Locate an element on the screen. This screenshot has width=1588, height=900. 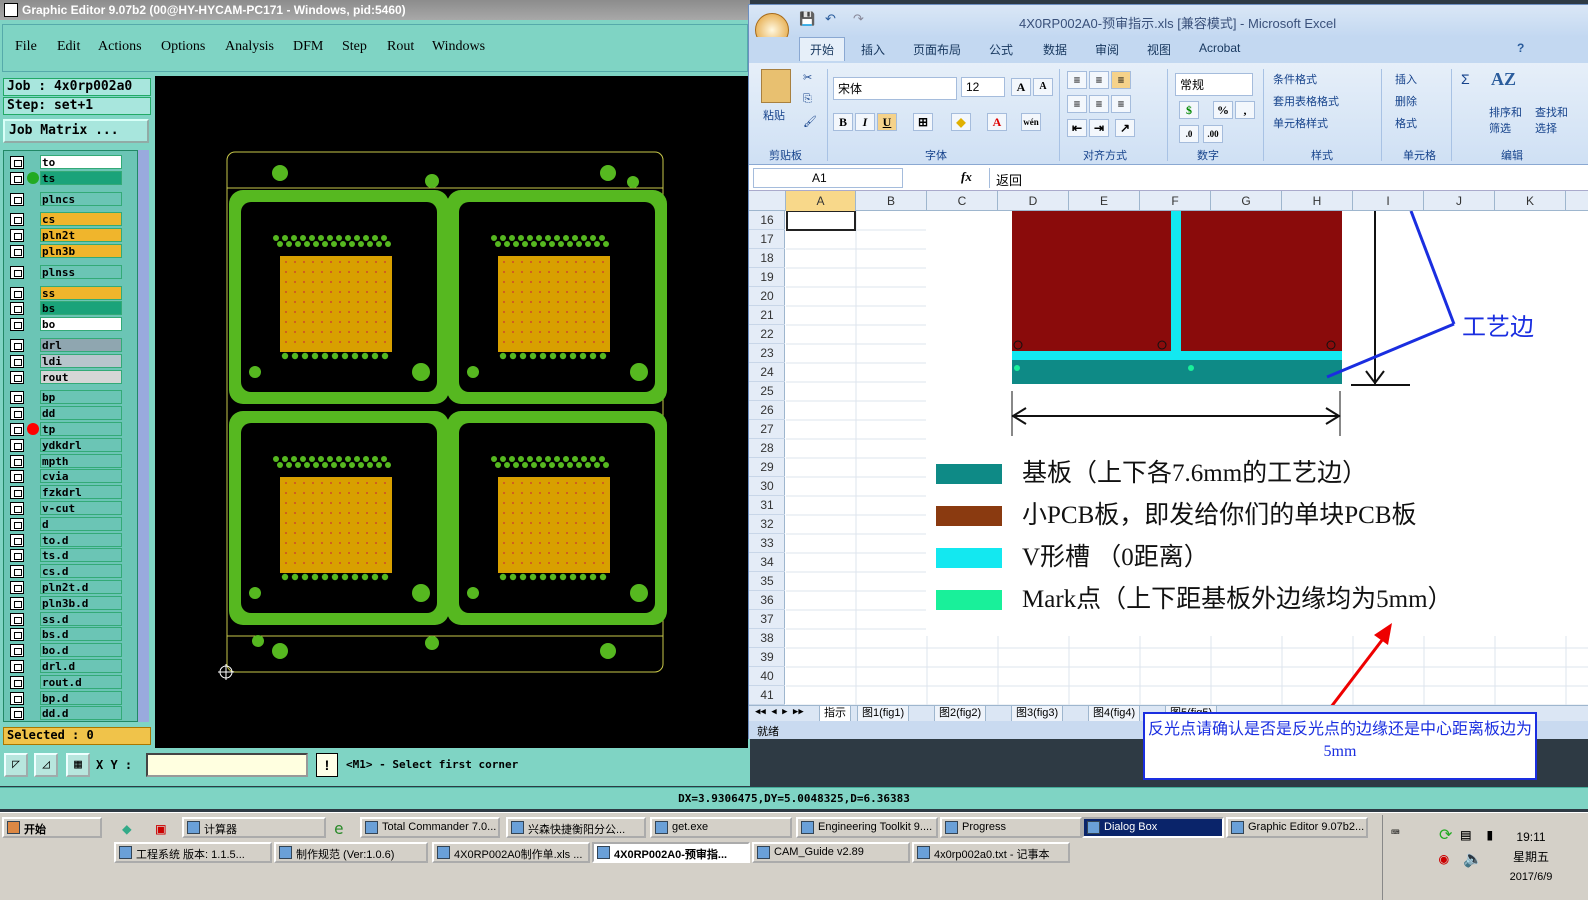
format-cells-button: 格式 is located at coordinates (1406, 123).